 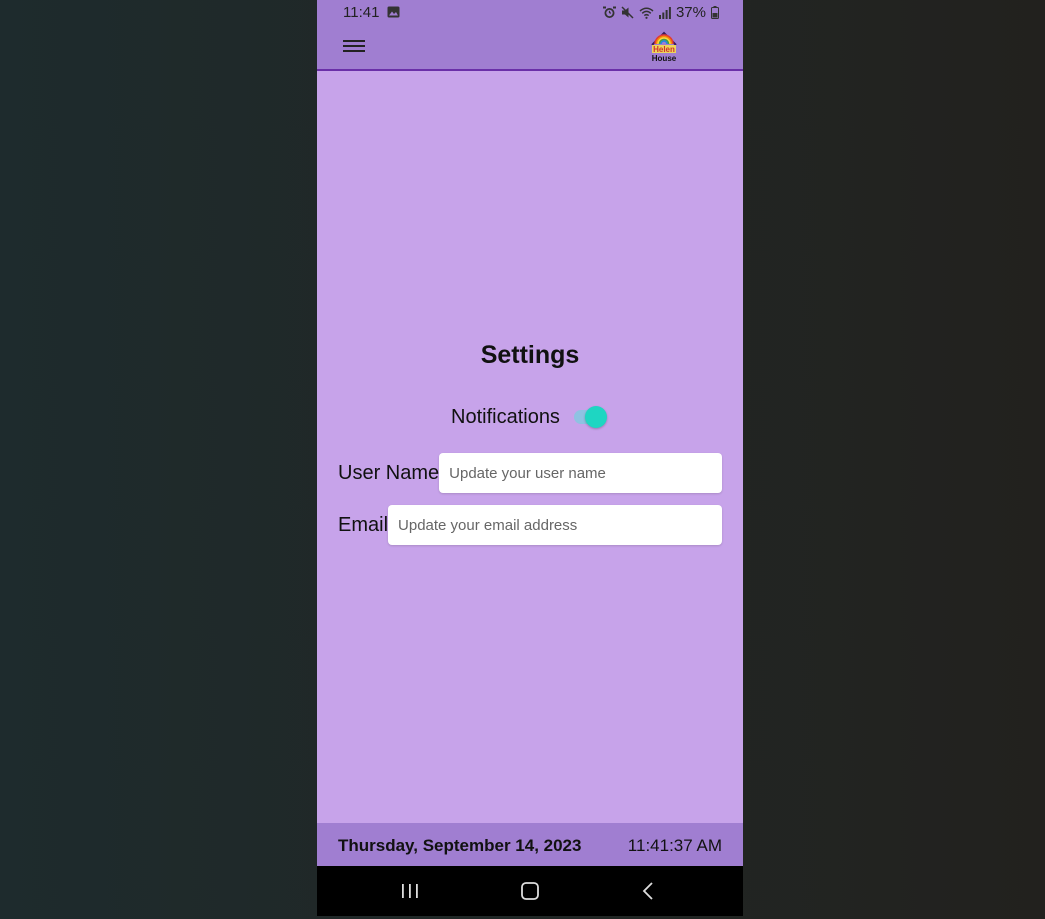 I want to click on battery-percent: 37%, so click(x=690, y=12).